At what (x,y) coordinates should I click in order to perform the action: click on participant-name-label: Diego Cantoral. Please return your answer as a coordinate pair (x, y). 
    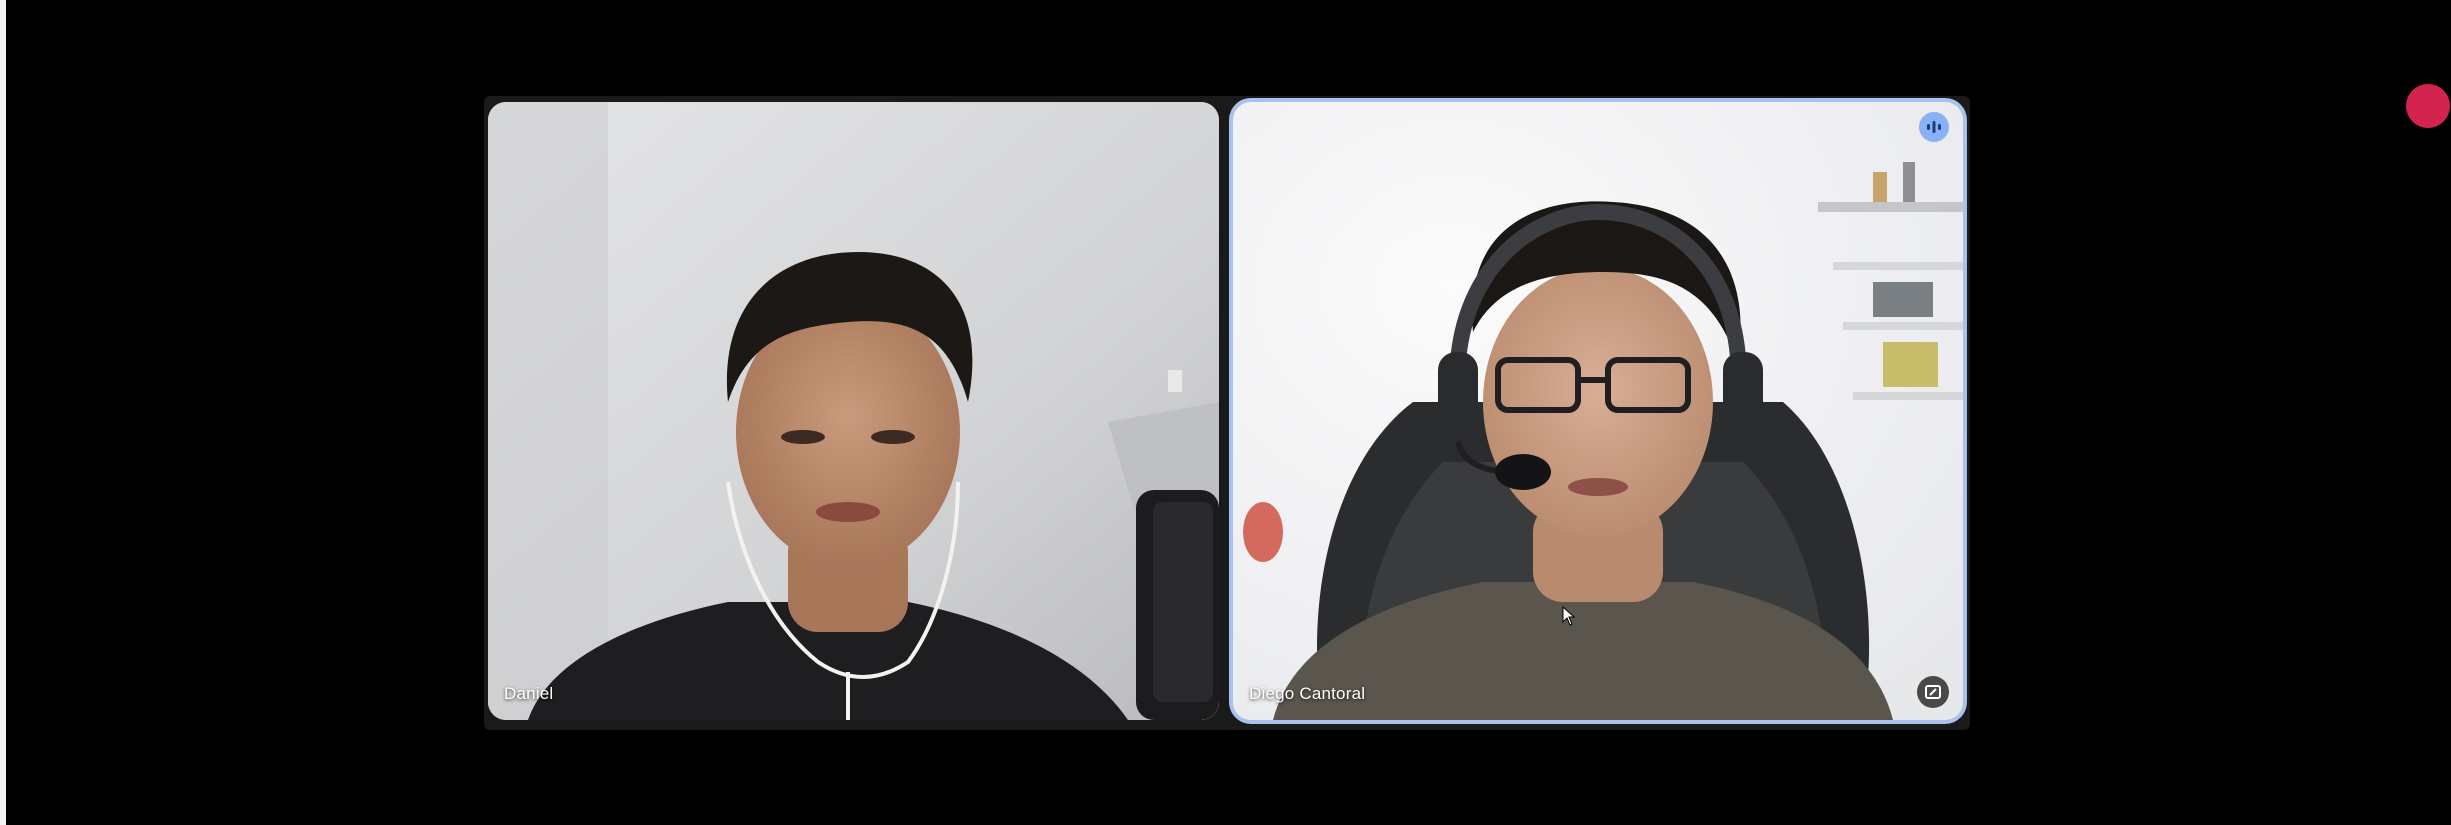
    Looking at the image, I should click on (1307, 693).